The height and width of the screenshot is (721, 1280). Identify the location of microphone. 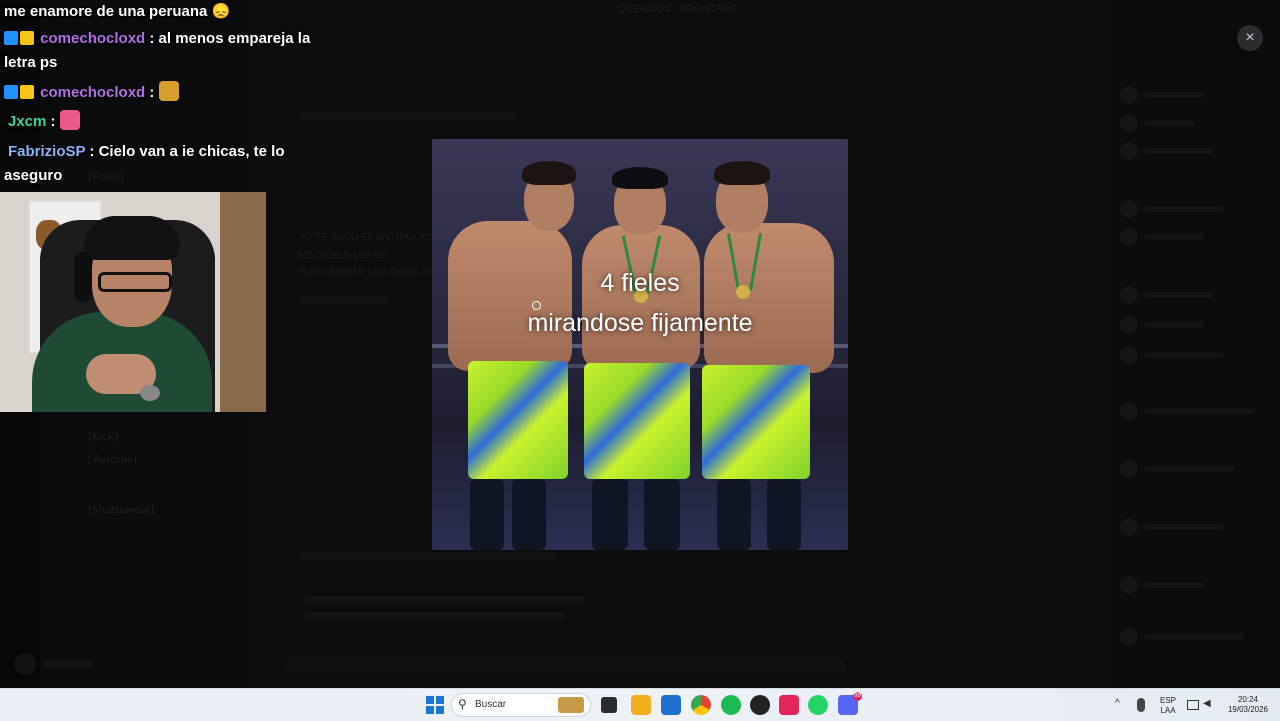
(150, 393).